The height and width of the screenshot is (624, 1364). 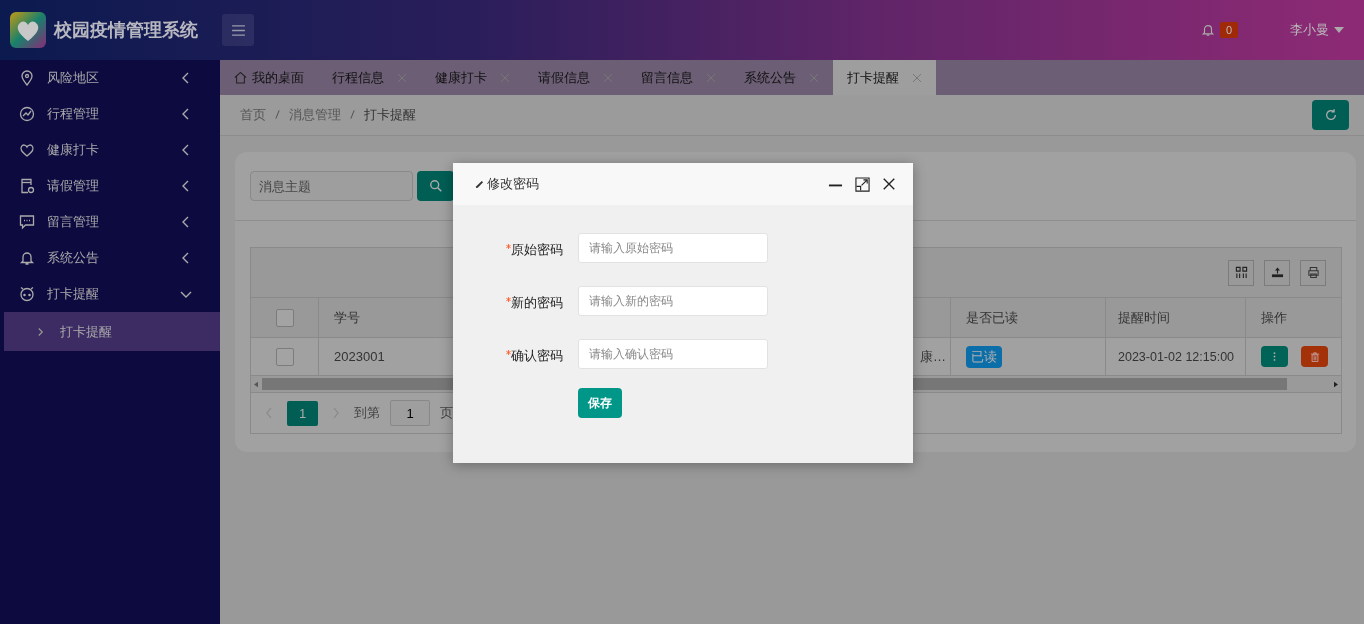 What do you see at coordinates (27, 294) in the screenshot?
I see `circle-icon` at bounding box center [27, 294].